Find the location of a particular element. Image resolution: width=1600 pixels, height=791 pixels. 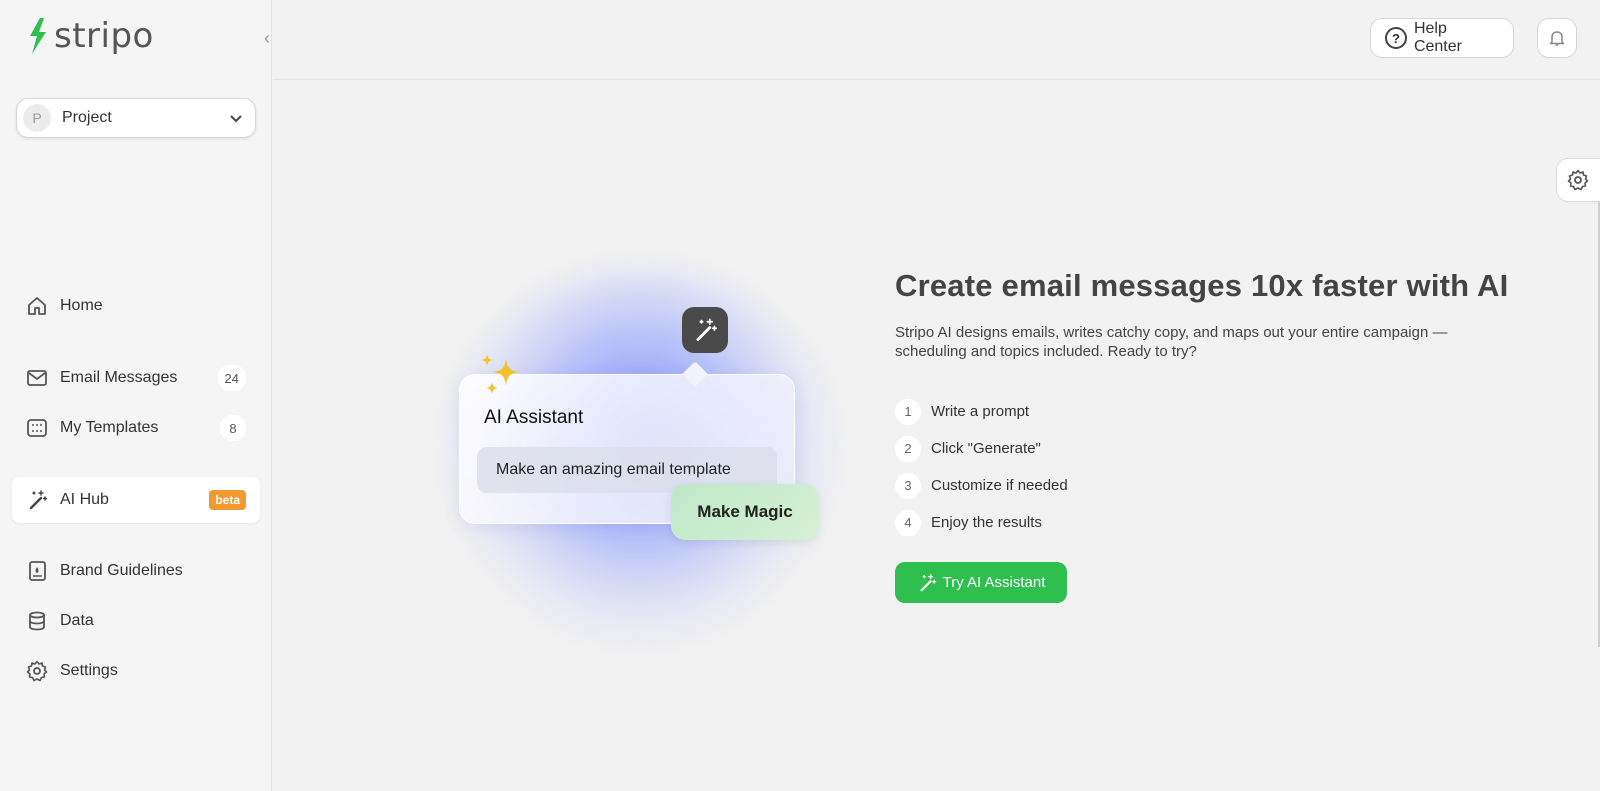

make-magic-illustration: Make Magic is located at coordinates (745, 512).